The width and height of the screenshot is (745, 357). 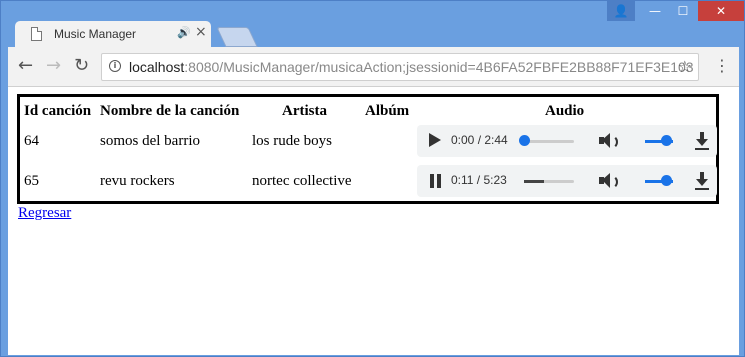 I want to click on minimize-icon: —, so click(x=655, y=11).